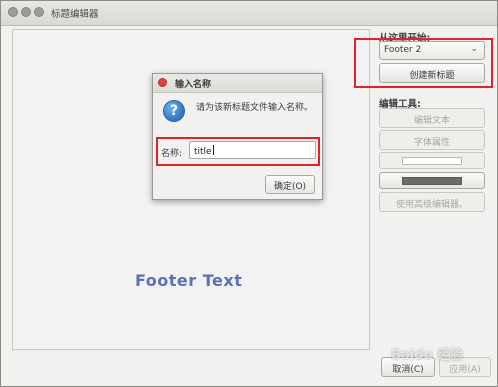  Describe the element at coordinates (423, 63) in the screenshot. I see `highlight-box-template` at that location.